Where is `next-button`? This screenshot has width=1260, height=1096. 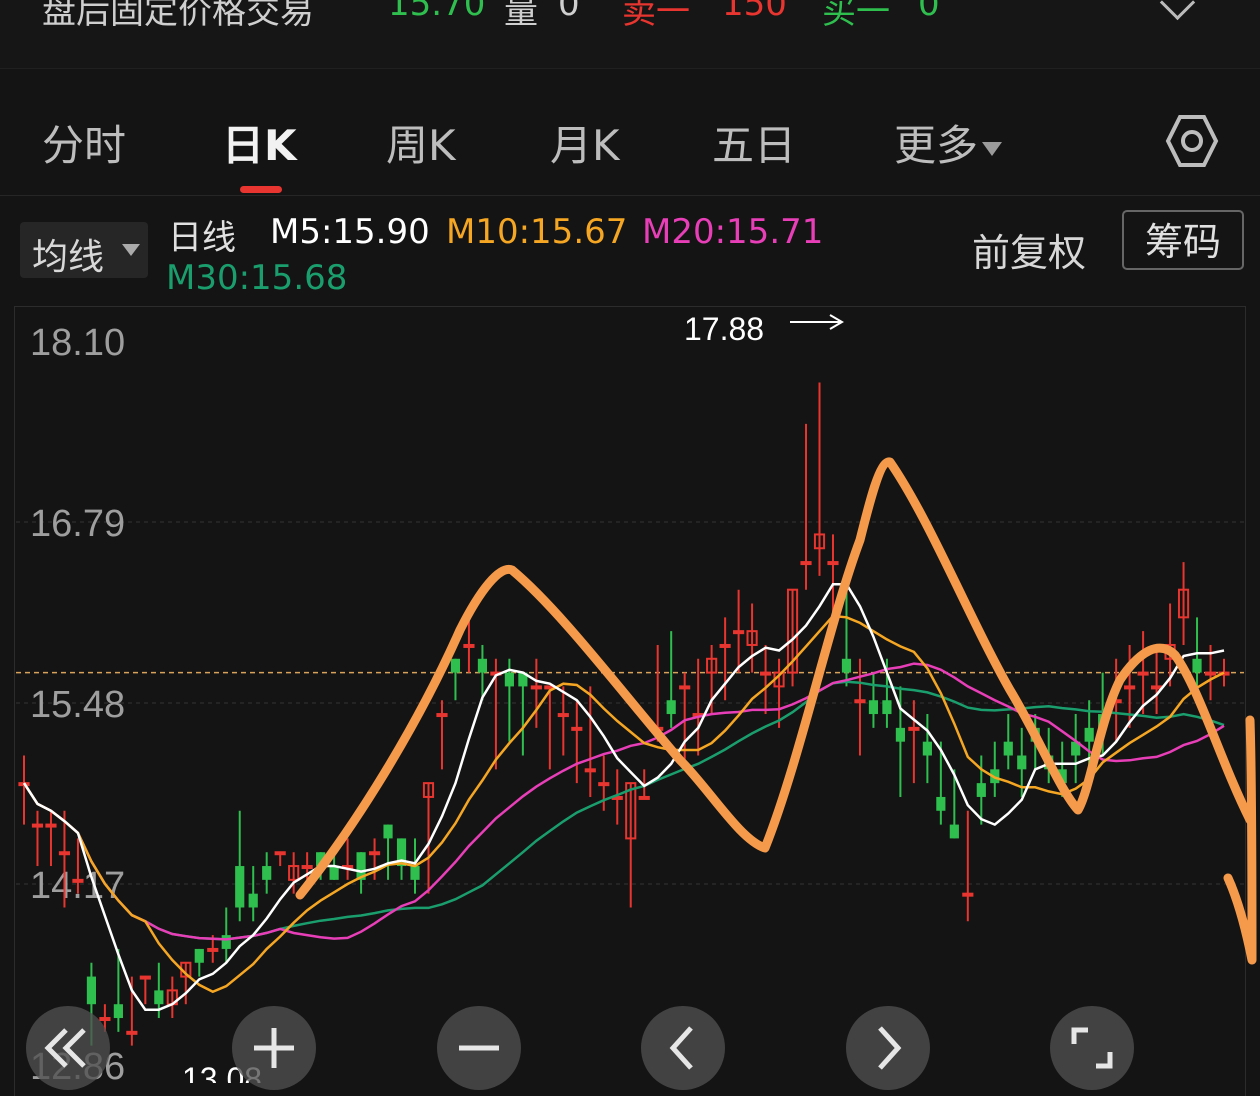
next-button is located at coordinates (888, 1048).